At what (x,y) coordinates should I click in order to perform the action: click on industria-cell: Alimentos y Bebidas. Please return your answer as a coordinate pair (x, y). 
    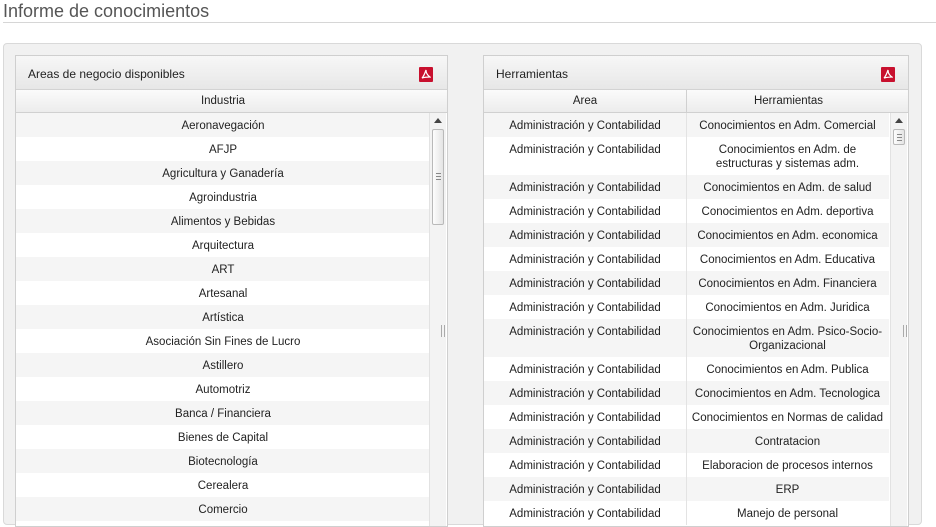
    Looking at the image, I should click on (223, 222).